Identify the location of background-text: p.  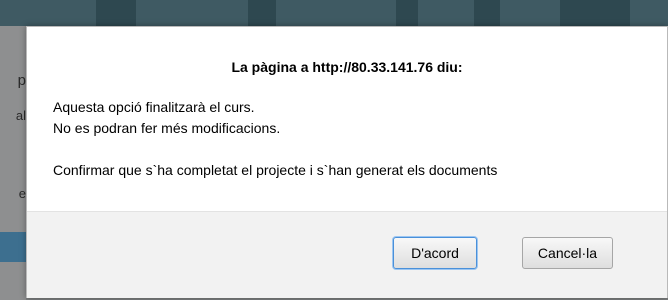
(21, 80).